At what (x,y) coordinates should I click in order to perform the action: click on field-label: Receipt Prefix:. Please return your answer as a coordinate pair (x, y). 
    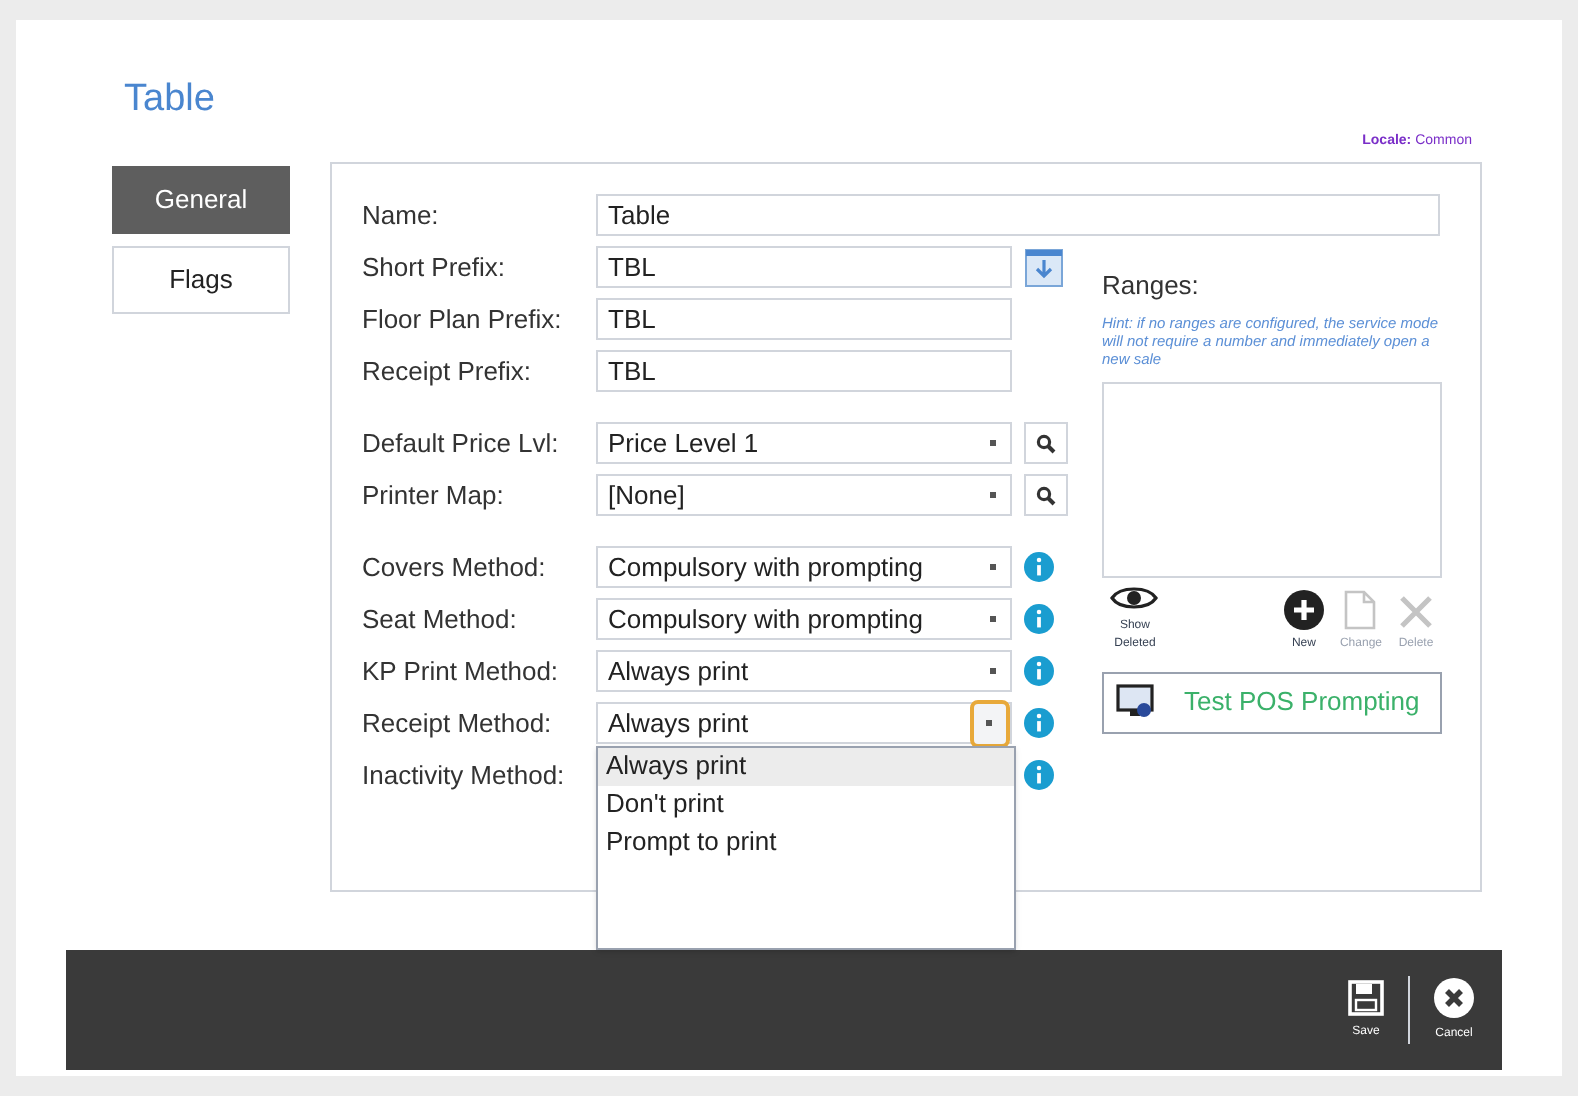
    Looking at the image, I should click on (448, 371).